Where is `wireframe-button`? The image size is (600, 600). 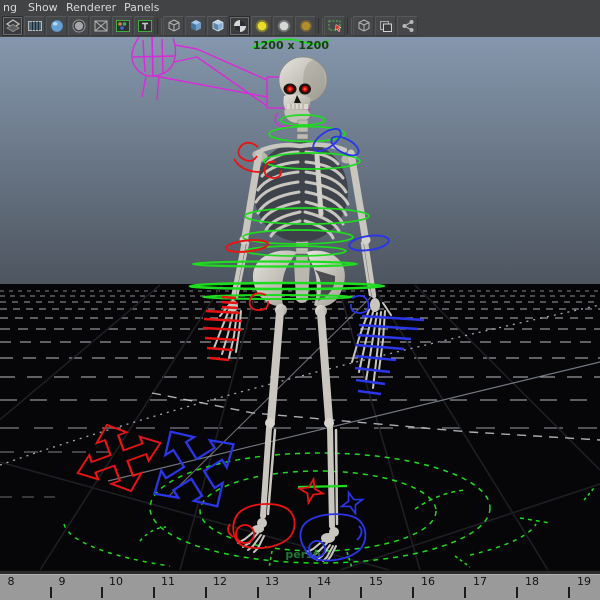 wireframe-button is located at coordinates (100, 25).